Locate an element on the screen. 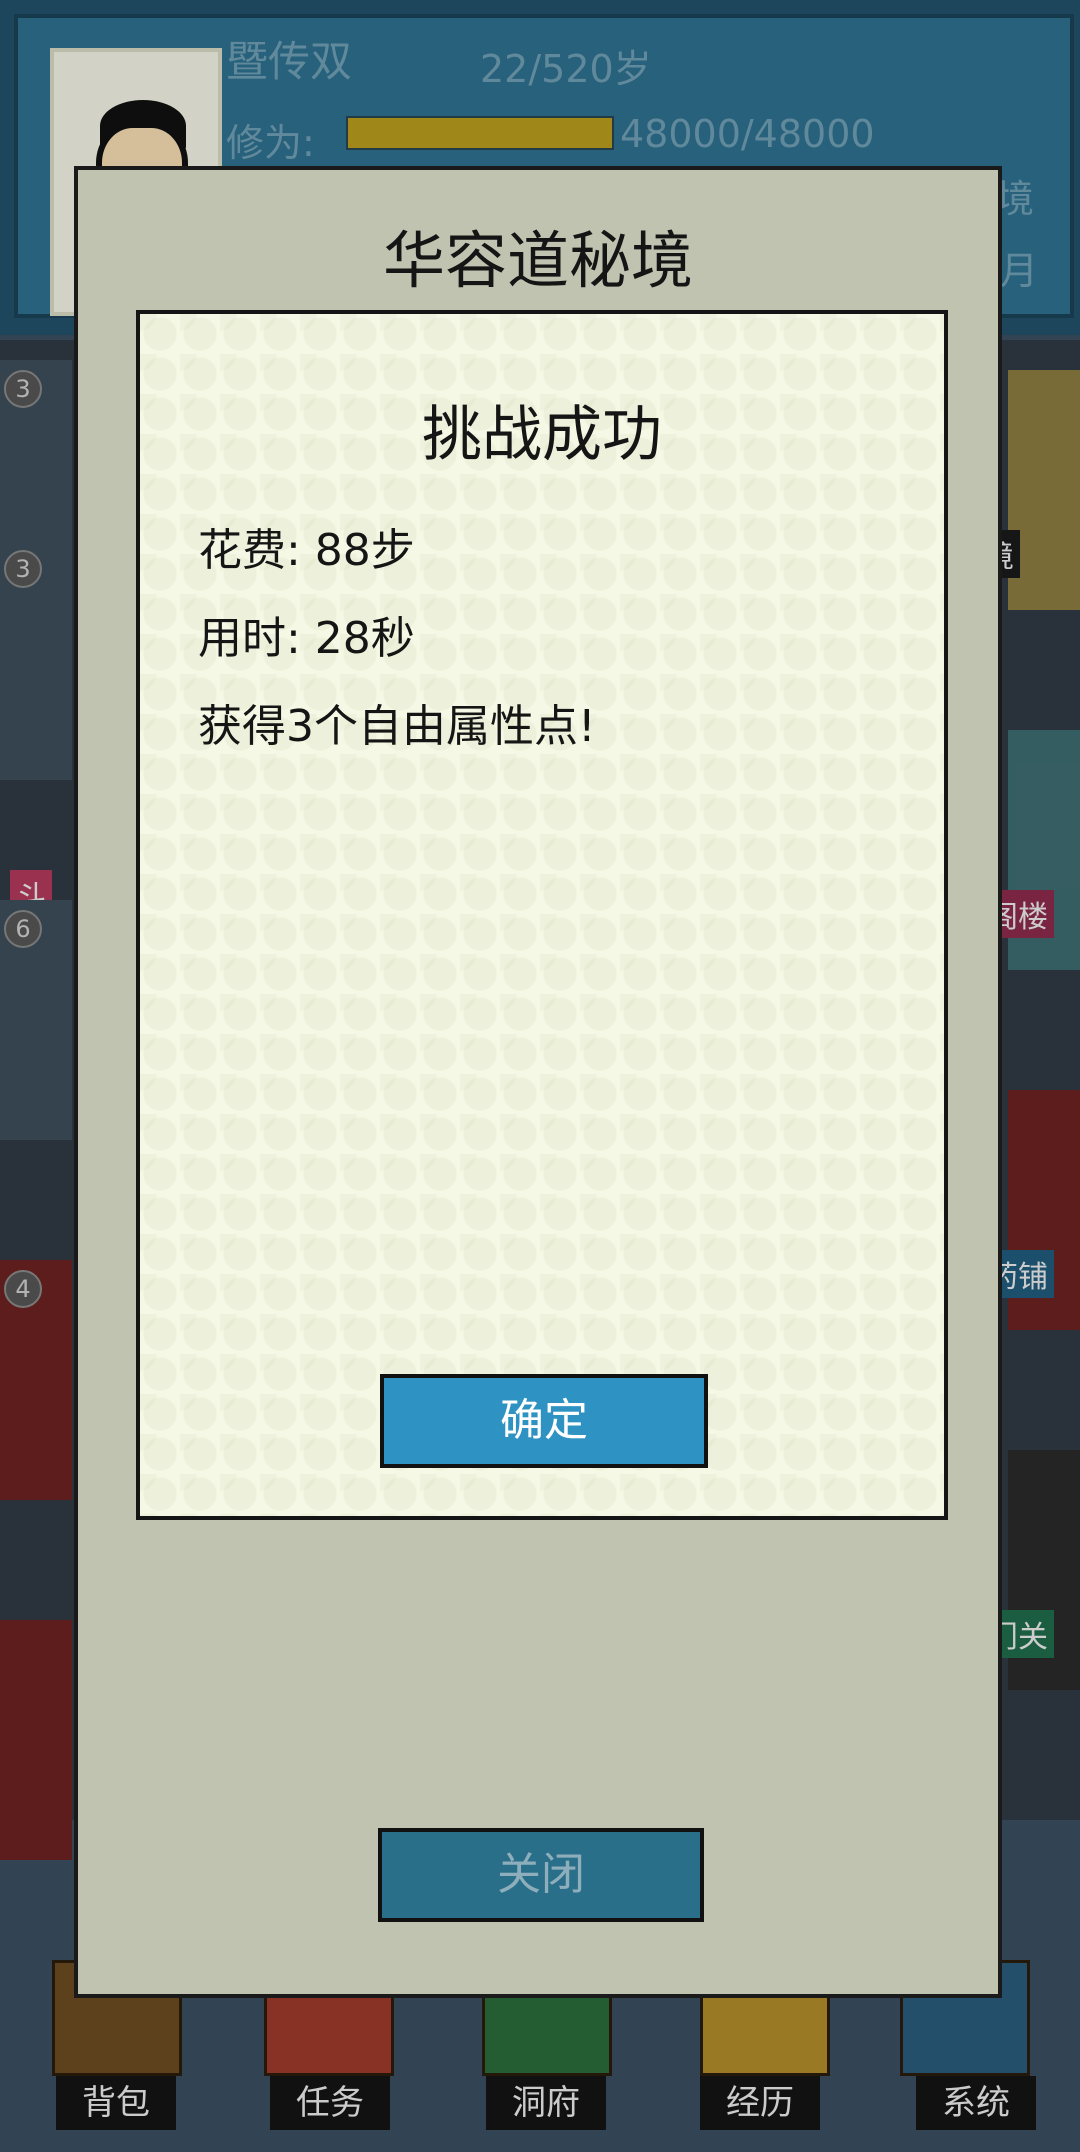  time-used-text: 用时: 28秒 is located at coordinates (306, 638).